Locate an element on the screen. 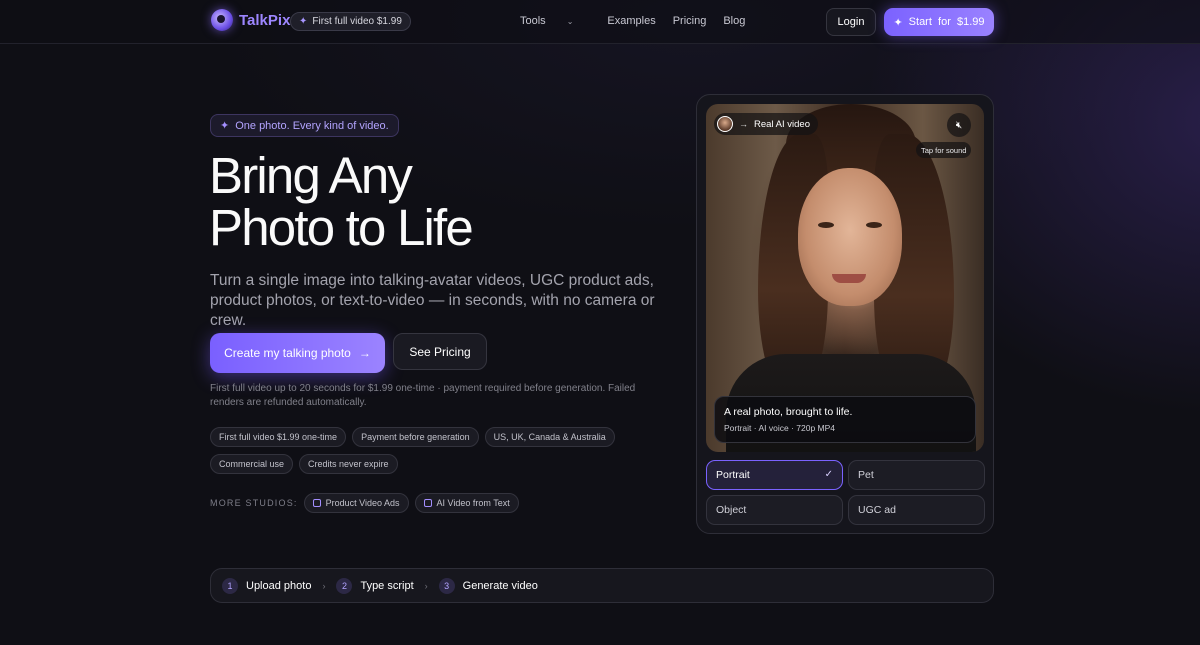 Image resolution: width=1200 pixels, height=645 pixels. promo-badge: ✦ First full video $1.99 is located at coordinates (350, 21).